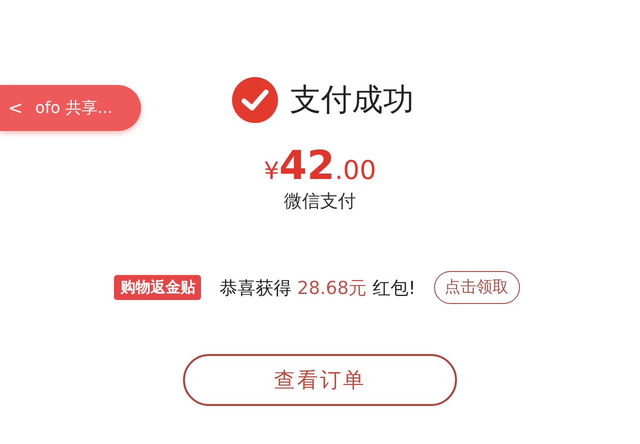  Describe the element at coordinates (255, 100) in the screenshot. I see `check-icon` at that location.